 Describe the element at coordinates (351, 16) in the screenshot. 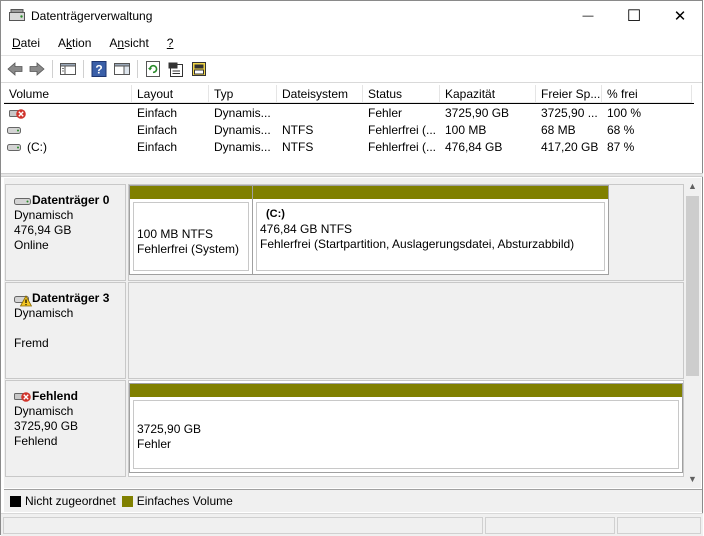

I see `title-bar: Datenträgerverwaltung — ☐ ✕` at that location.